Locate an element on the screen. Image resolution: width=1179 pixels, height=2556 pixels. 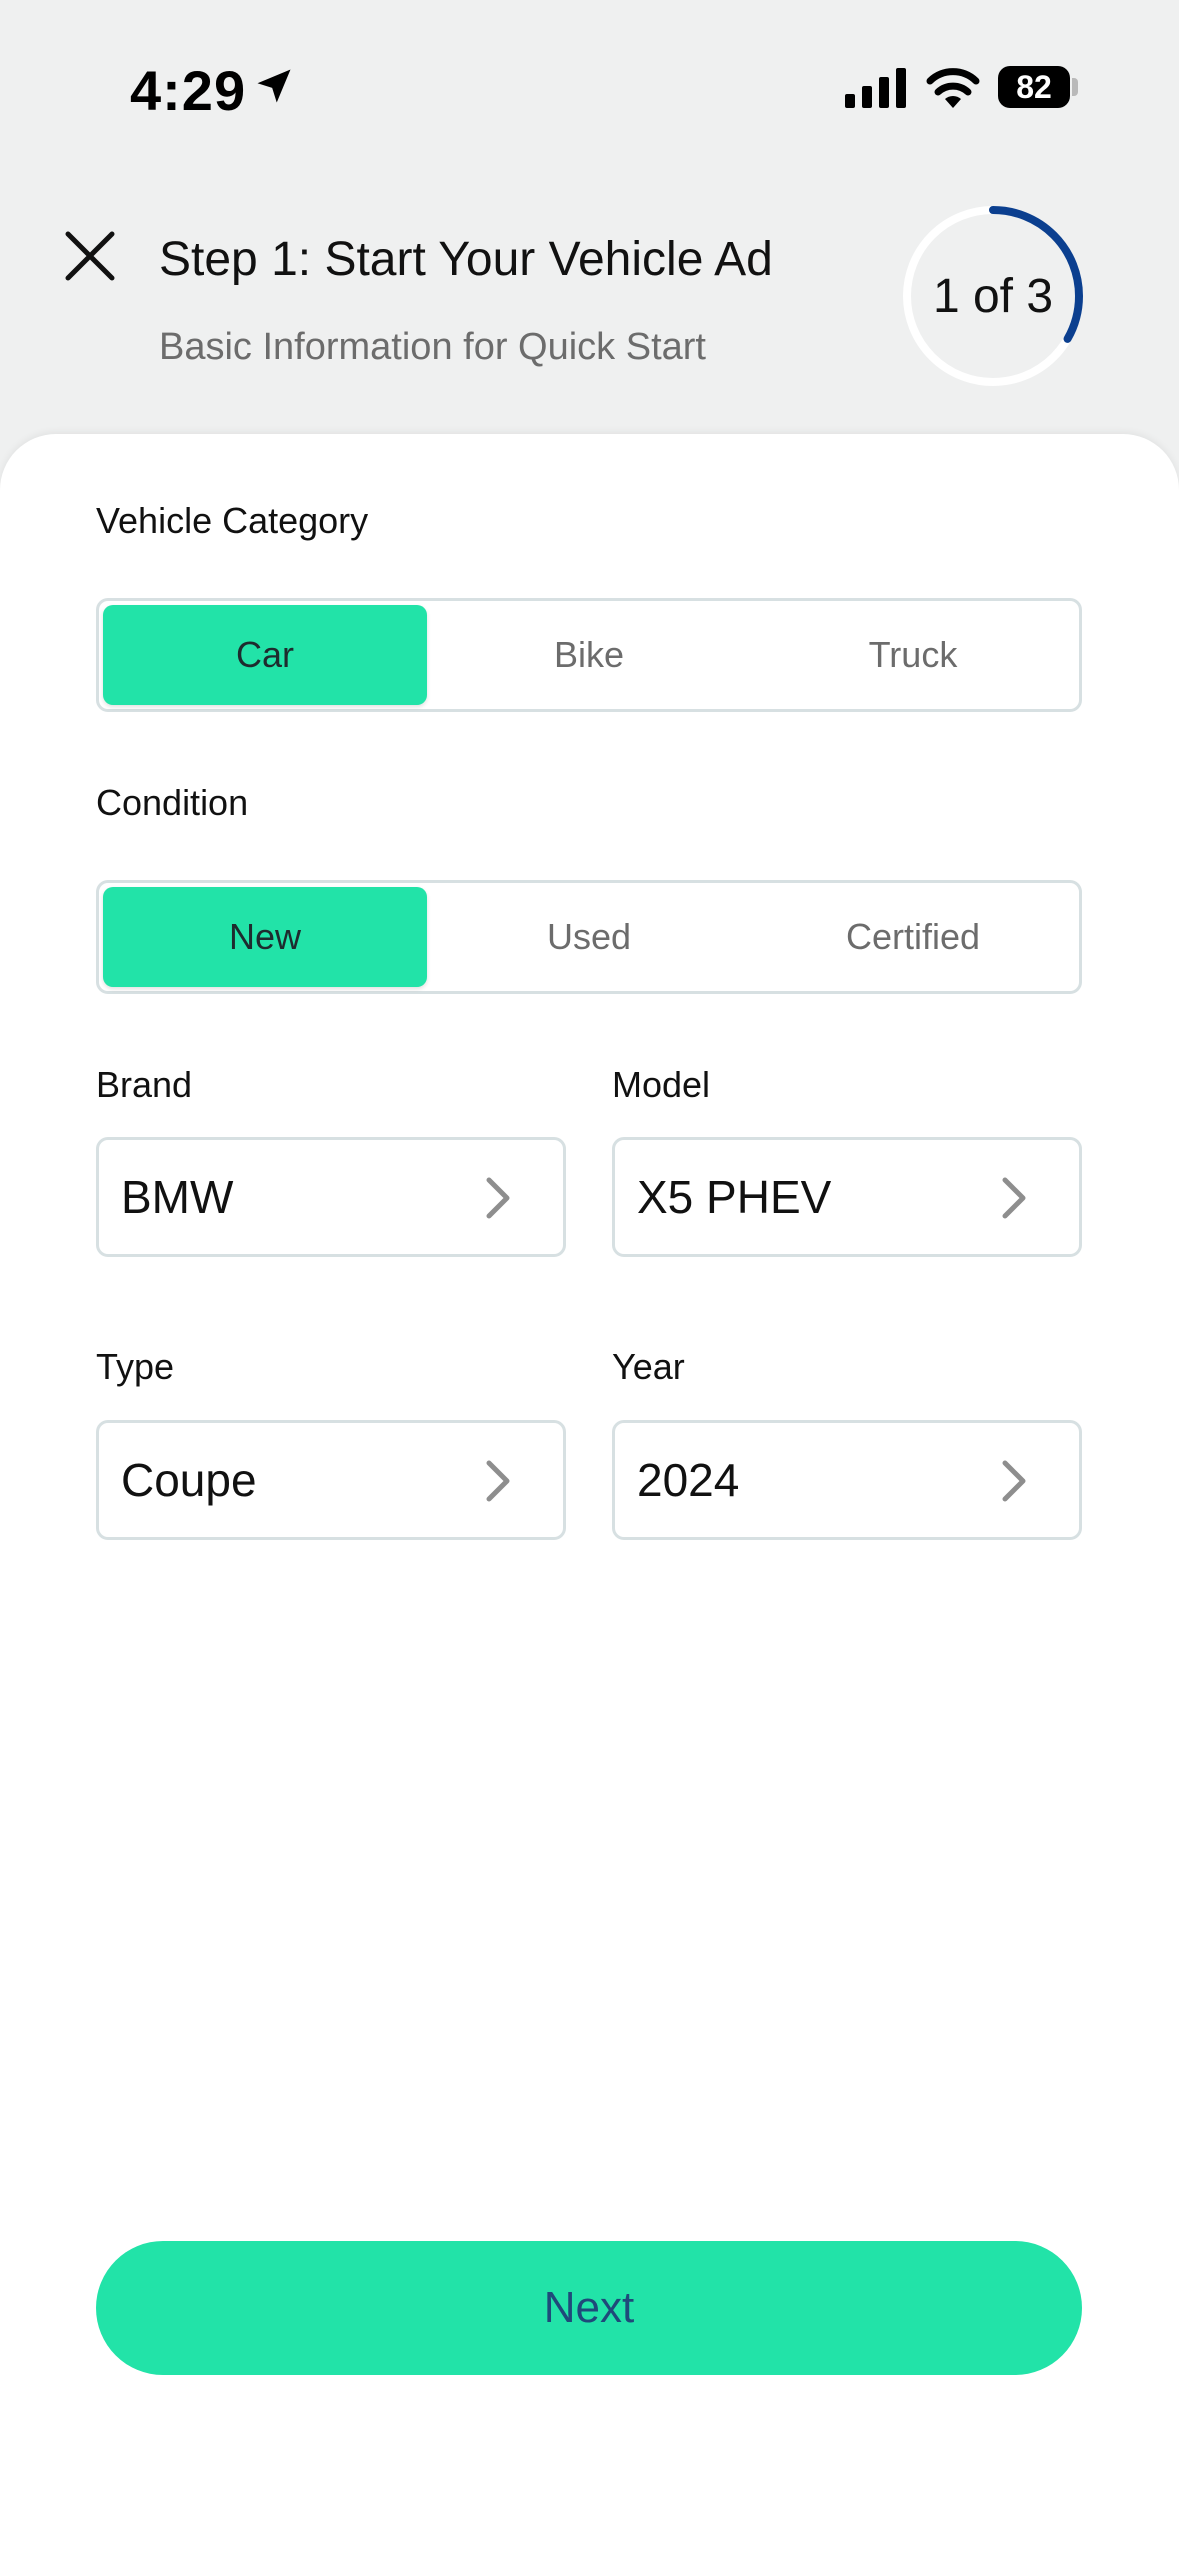
brand-label: Brand is located at coordinates (144, 1084).